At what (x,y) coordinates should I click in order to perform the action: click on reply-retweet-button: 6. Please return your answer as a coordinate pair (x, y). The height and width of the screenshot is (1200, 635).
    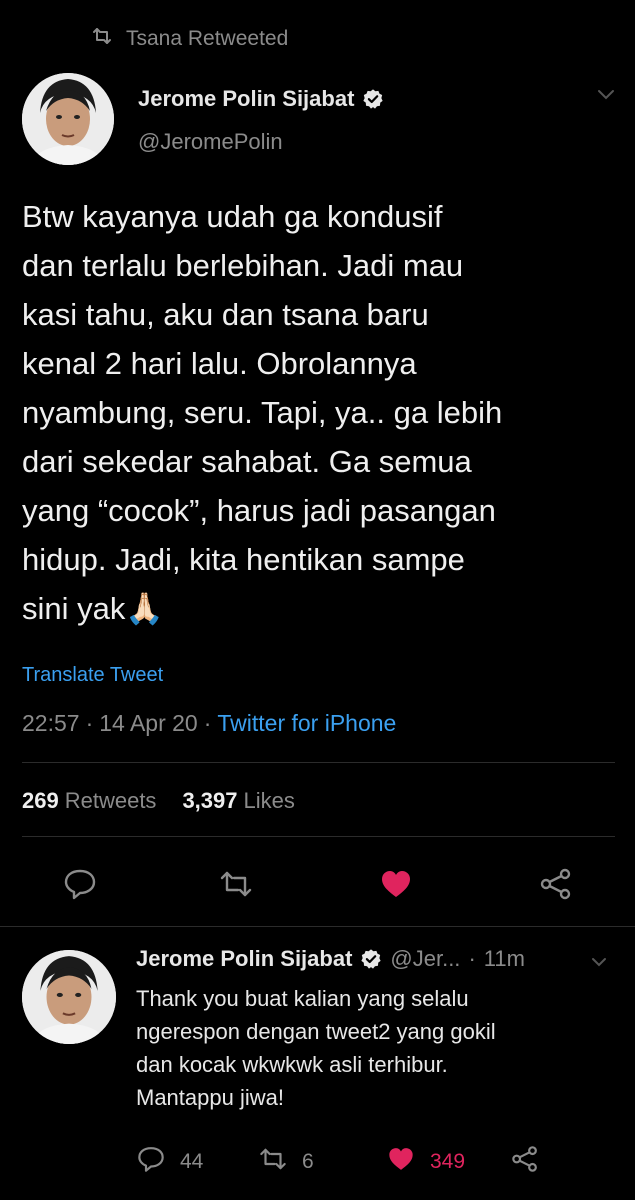
    Looking at the image, I should click on (286, 1162).